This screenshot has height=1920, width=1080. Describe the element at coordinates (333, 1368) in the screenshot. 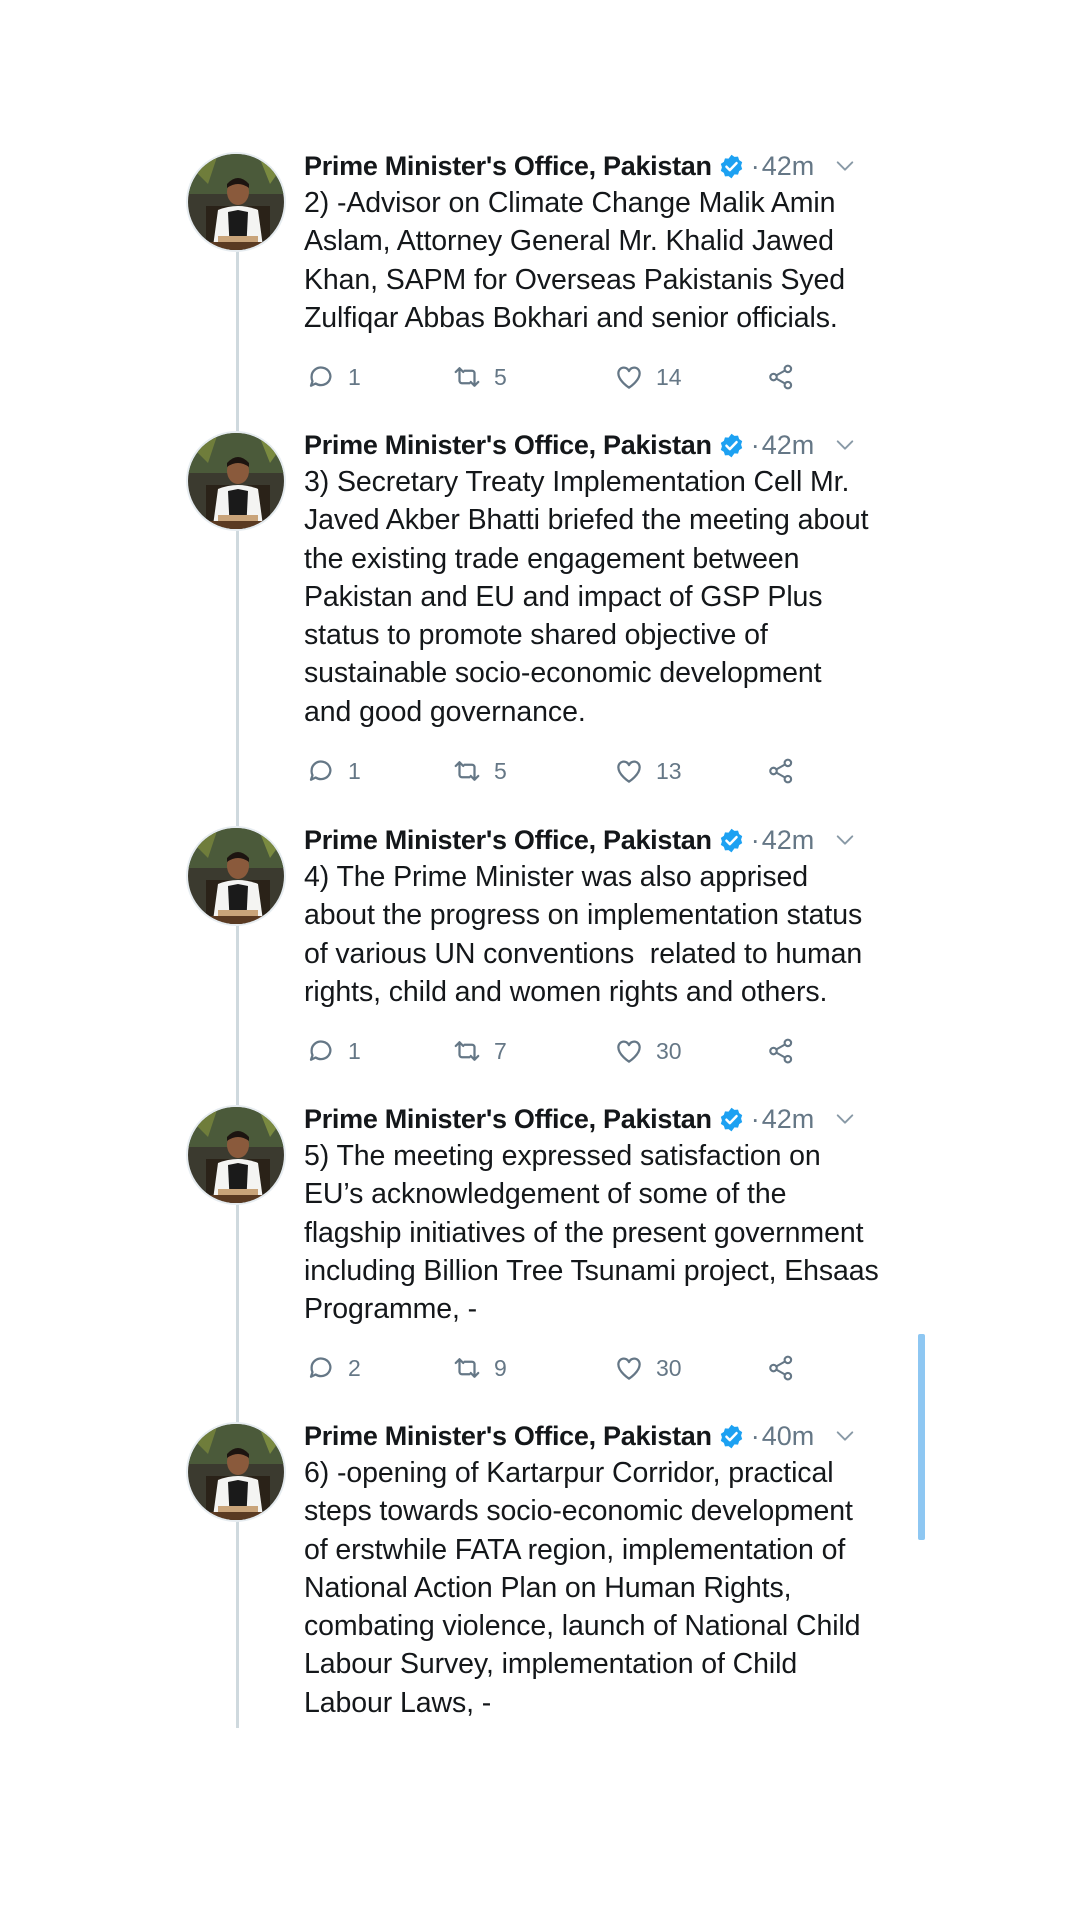

I see `reply-button: 2` at that location.